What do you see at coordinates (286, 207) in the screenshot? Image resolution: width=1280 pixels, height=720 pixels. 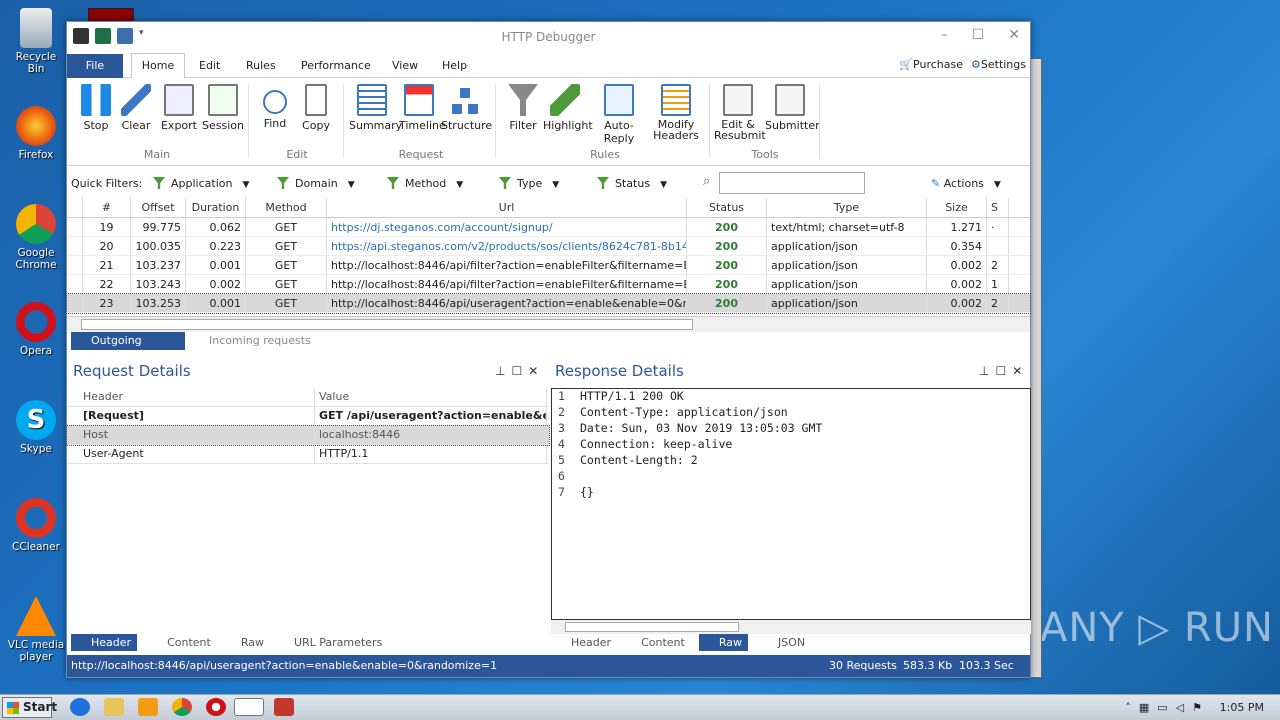 I see `column-header-method: Method` at bounding box center [286, 207].